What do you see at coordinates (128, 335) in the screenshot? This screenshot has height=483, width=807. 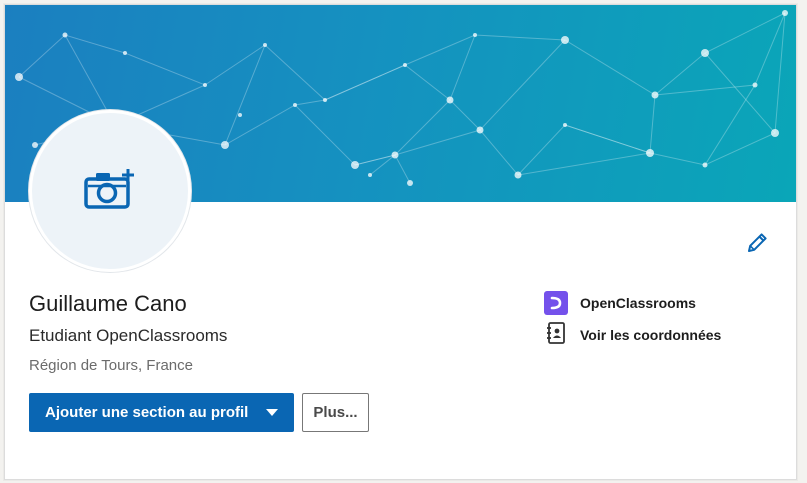 I see `profile-headline: Etudiant OpenClassrooms` at bounding box center [128, 335].